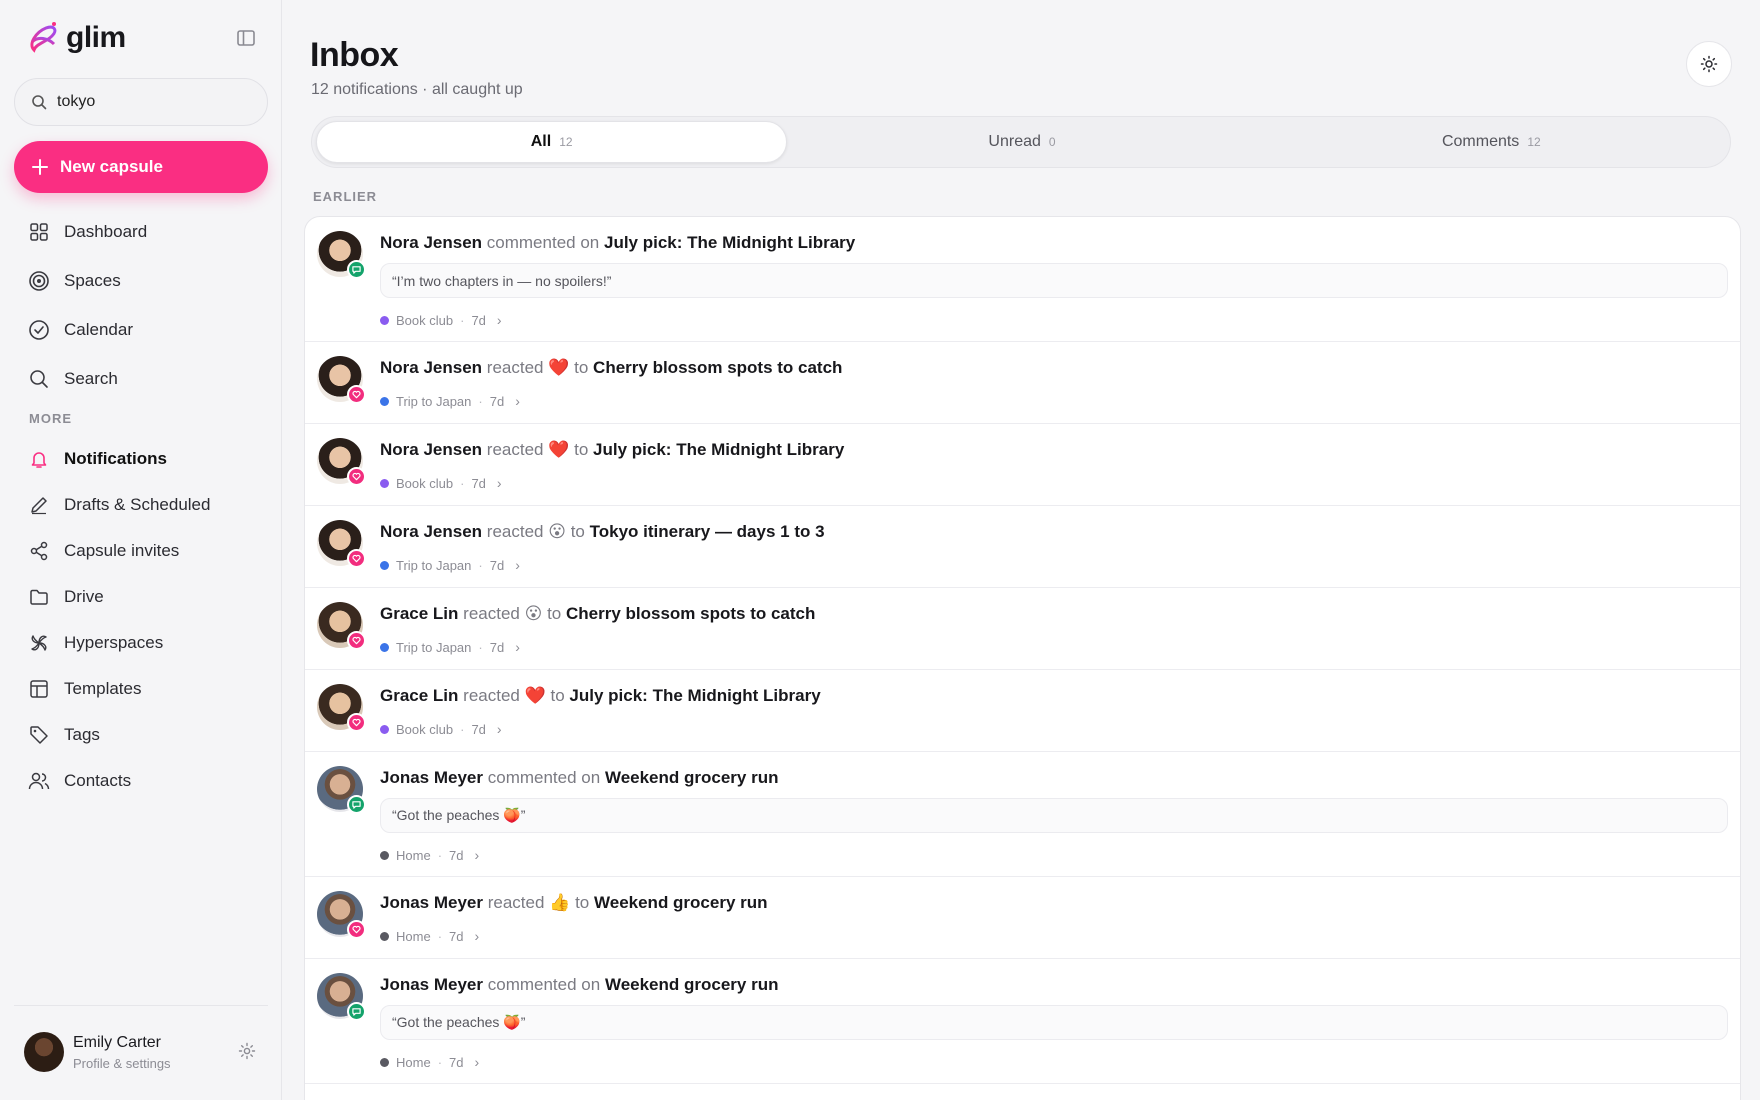 This screenshot has height=1100, width=1760. Describe the element at coordinates (141, 280) in the screenshot. I see `nav-item-spaces: Spaces` at that location.